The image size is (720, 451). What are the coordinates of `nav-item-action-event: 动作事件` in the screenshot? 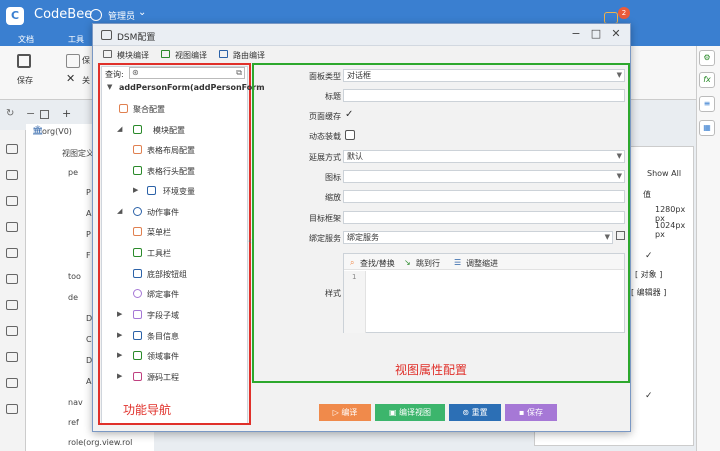 It's located at (163, 212).